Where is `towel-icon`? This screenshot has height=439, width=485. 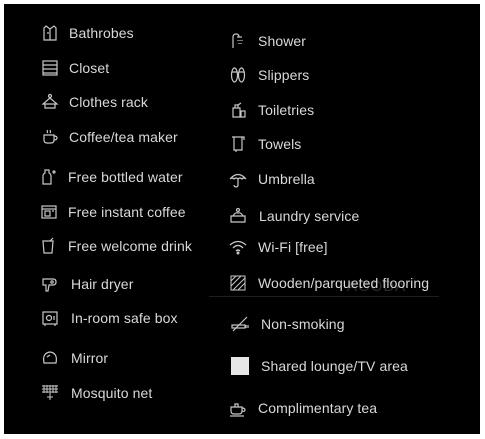
towel-icon is located at coordinates (238, 144).